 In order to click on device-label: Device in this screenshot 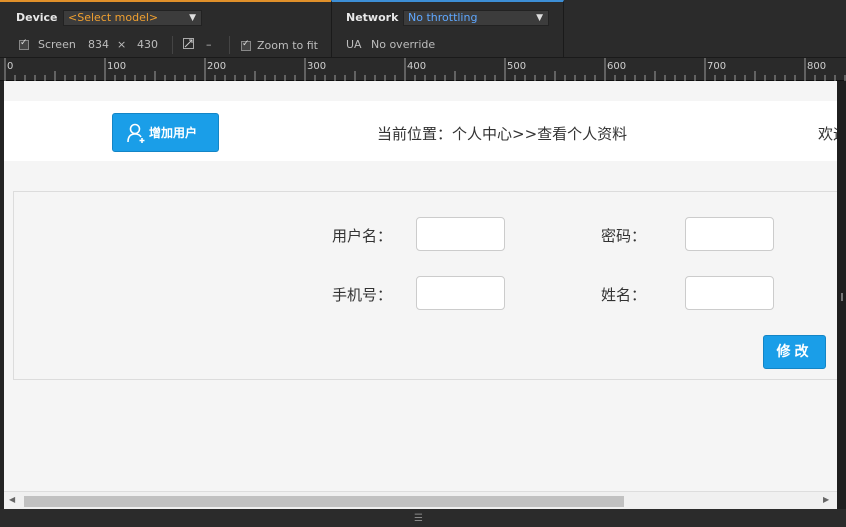, I will do `click(37, 17)`.